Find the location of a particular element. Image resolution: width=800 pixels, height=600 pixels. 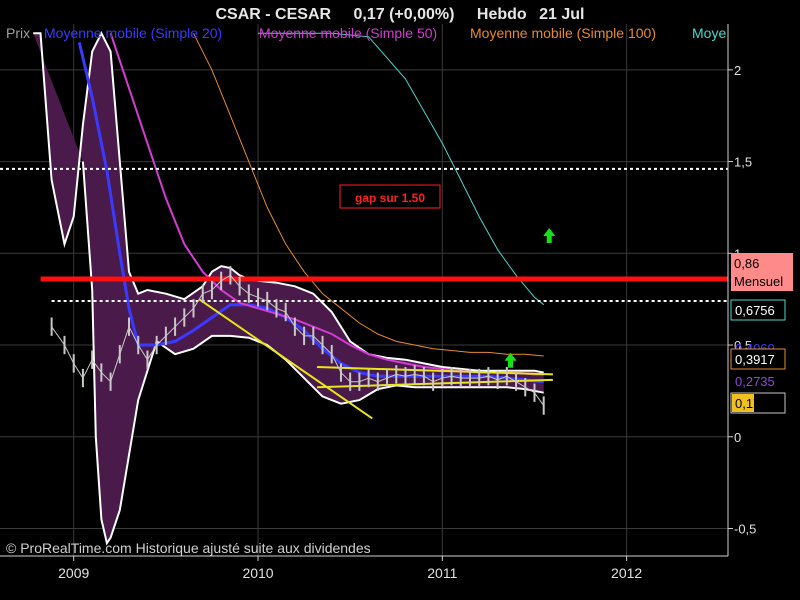

legend-entry: Moyenne mobile (Simple 20) is located at coordinates (133, 33).